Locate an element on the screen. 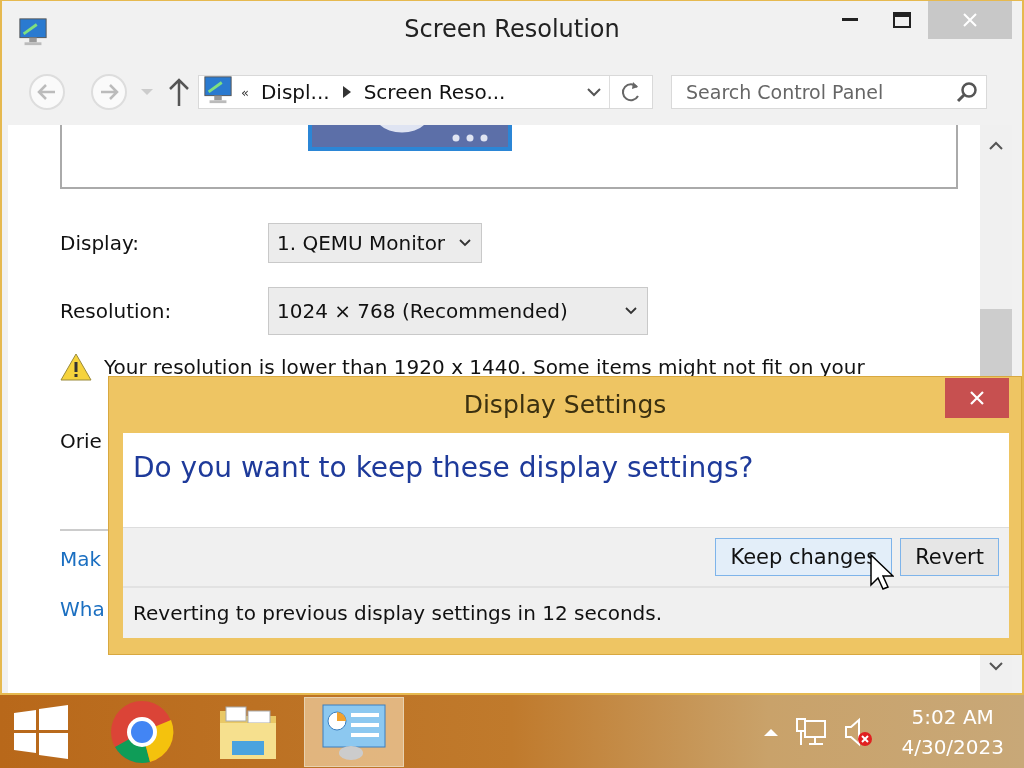  setting-label: Display: is located at coordinates (100, 243).